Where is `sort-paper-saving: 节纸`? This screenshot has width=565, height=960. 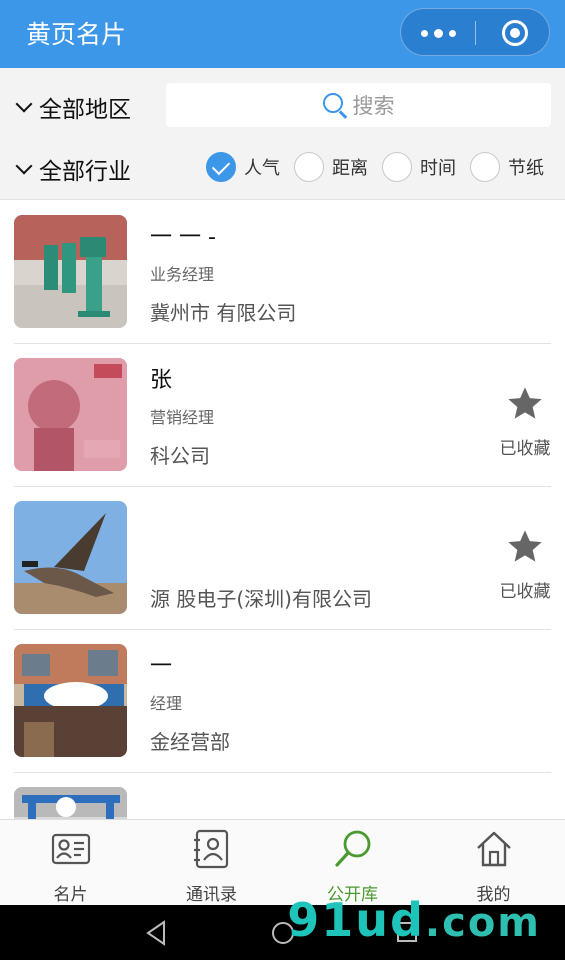
sort-paper-saving: 节纸 is located at coordinates (507, 167).